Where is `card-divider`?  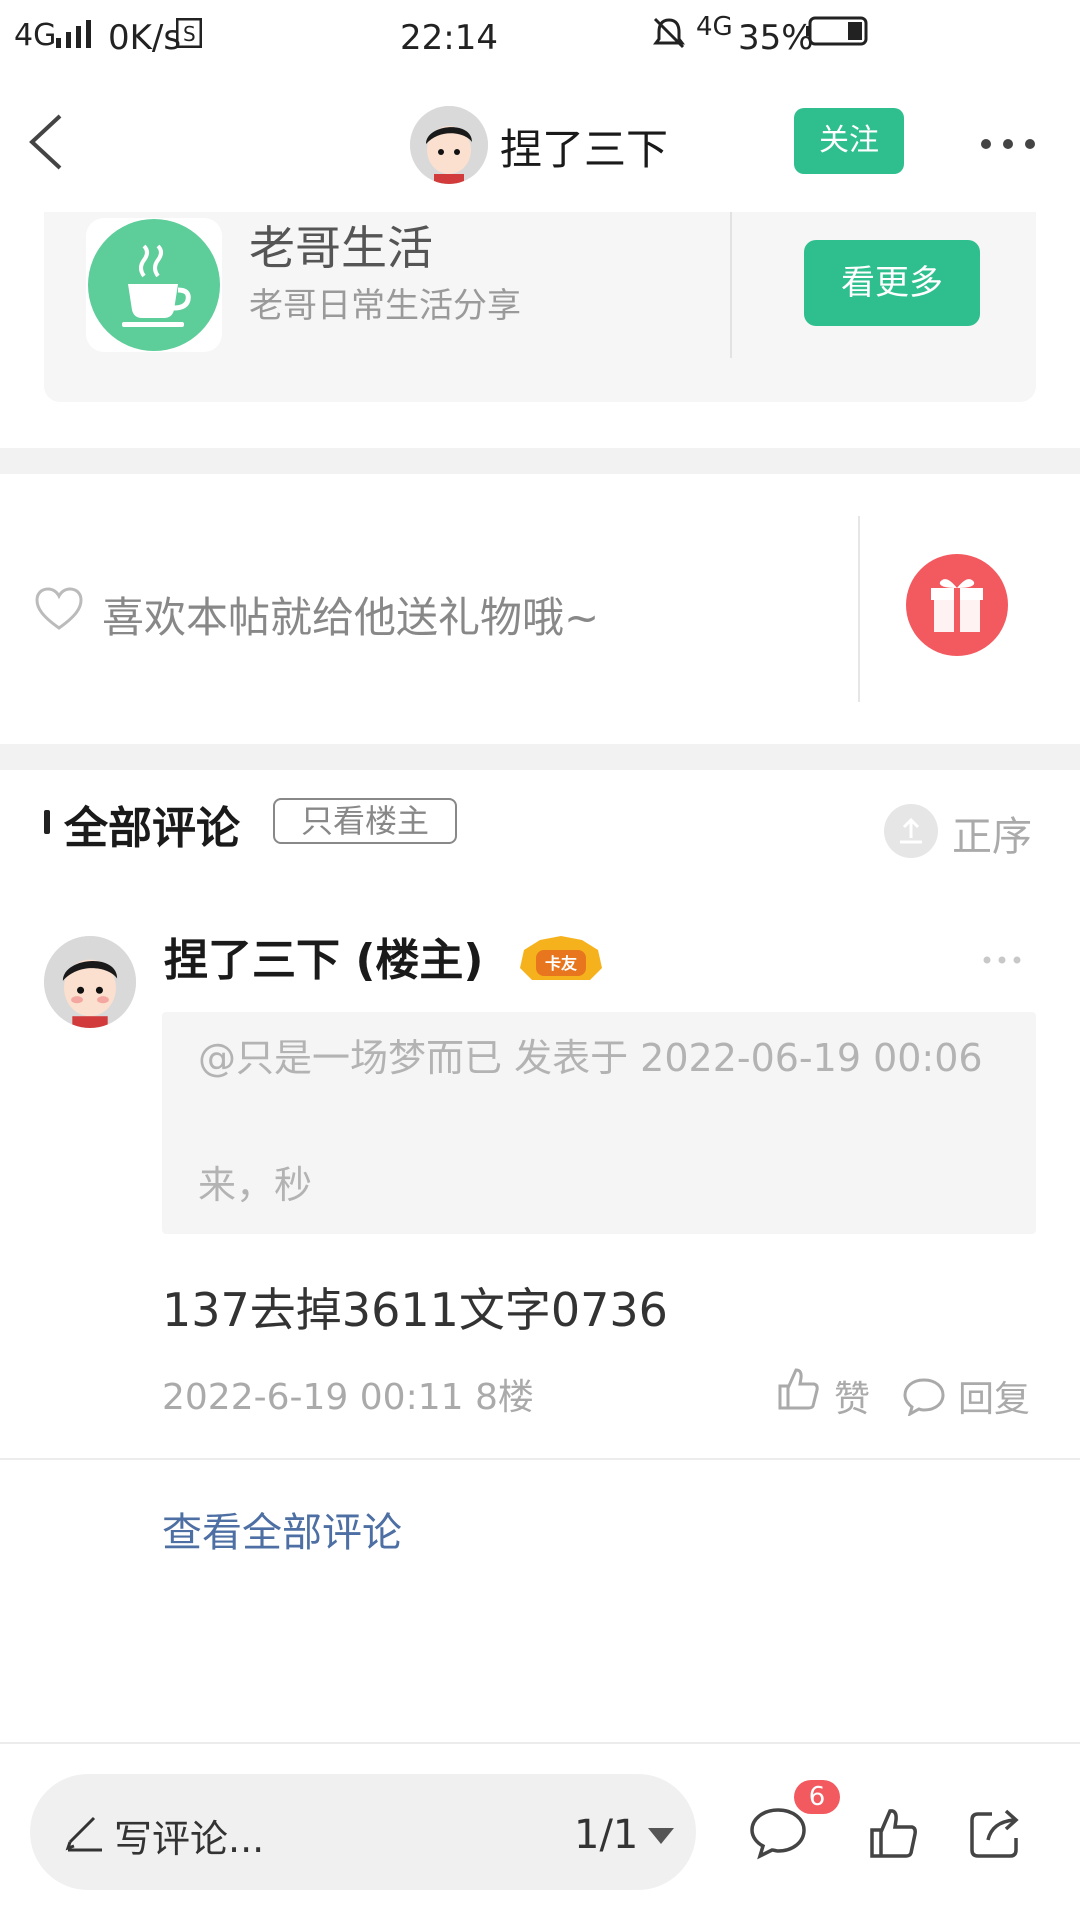
card-divider is located at coordinates (731, 285).